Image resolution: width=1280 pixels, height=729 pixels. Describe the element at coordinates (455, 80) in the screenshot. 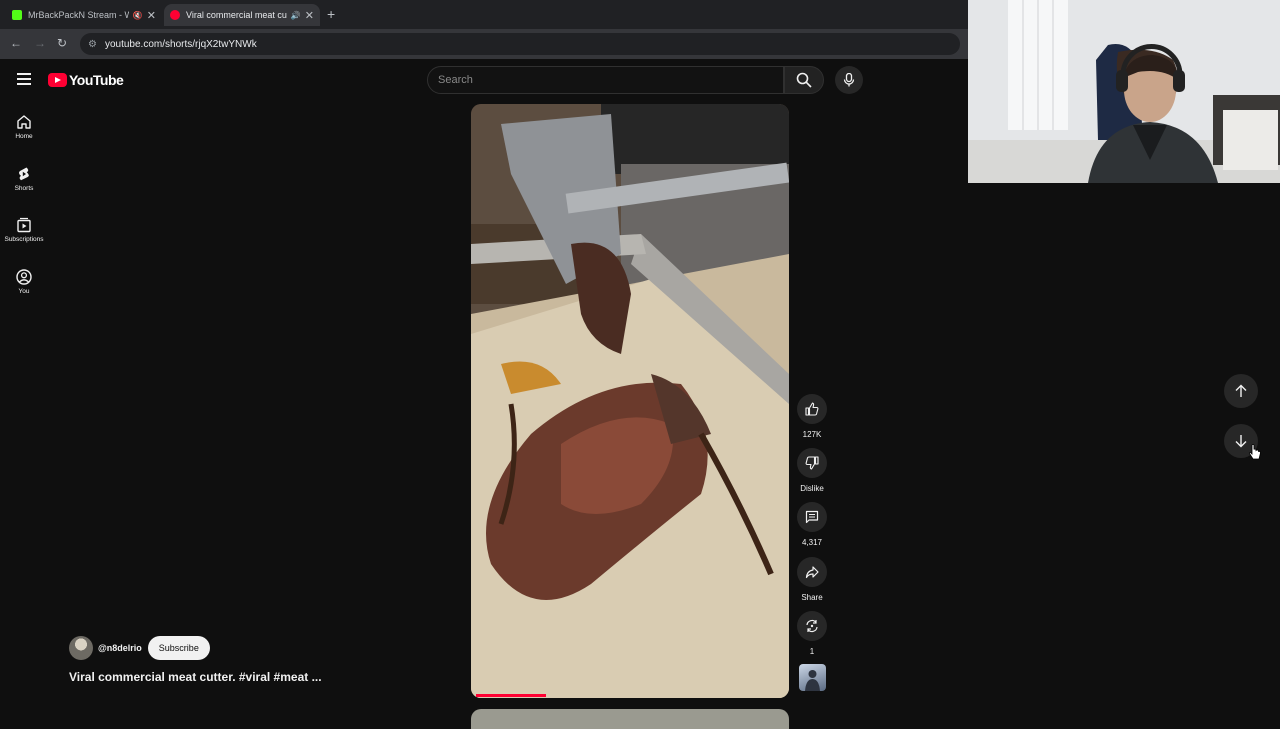

I see `search-placeholder: Search` at that location.